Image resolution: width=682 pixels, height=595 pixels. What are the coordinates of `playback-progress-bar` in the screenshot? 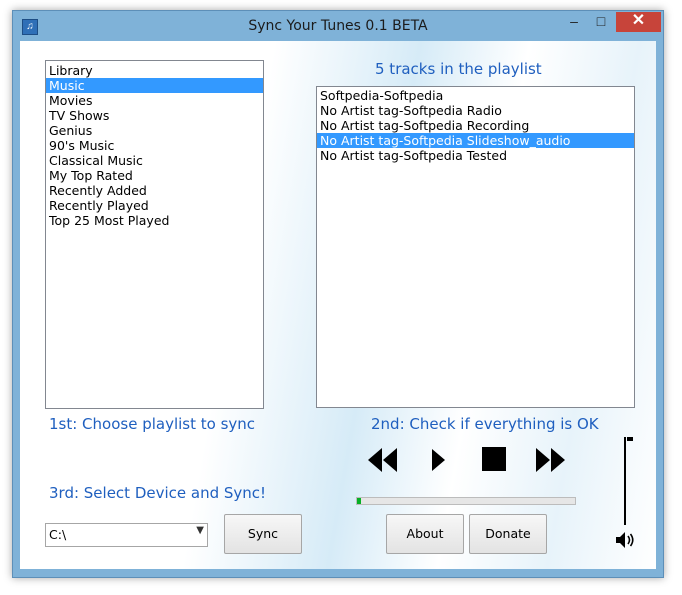 It's located at (466, 501).